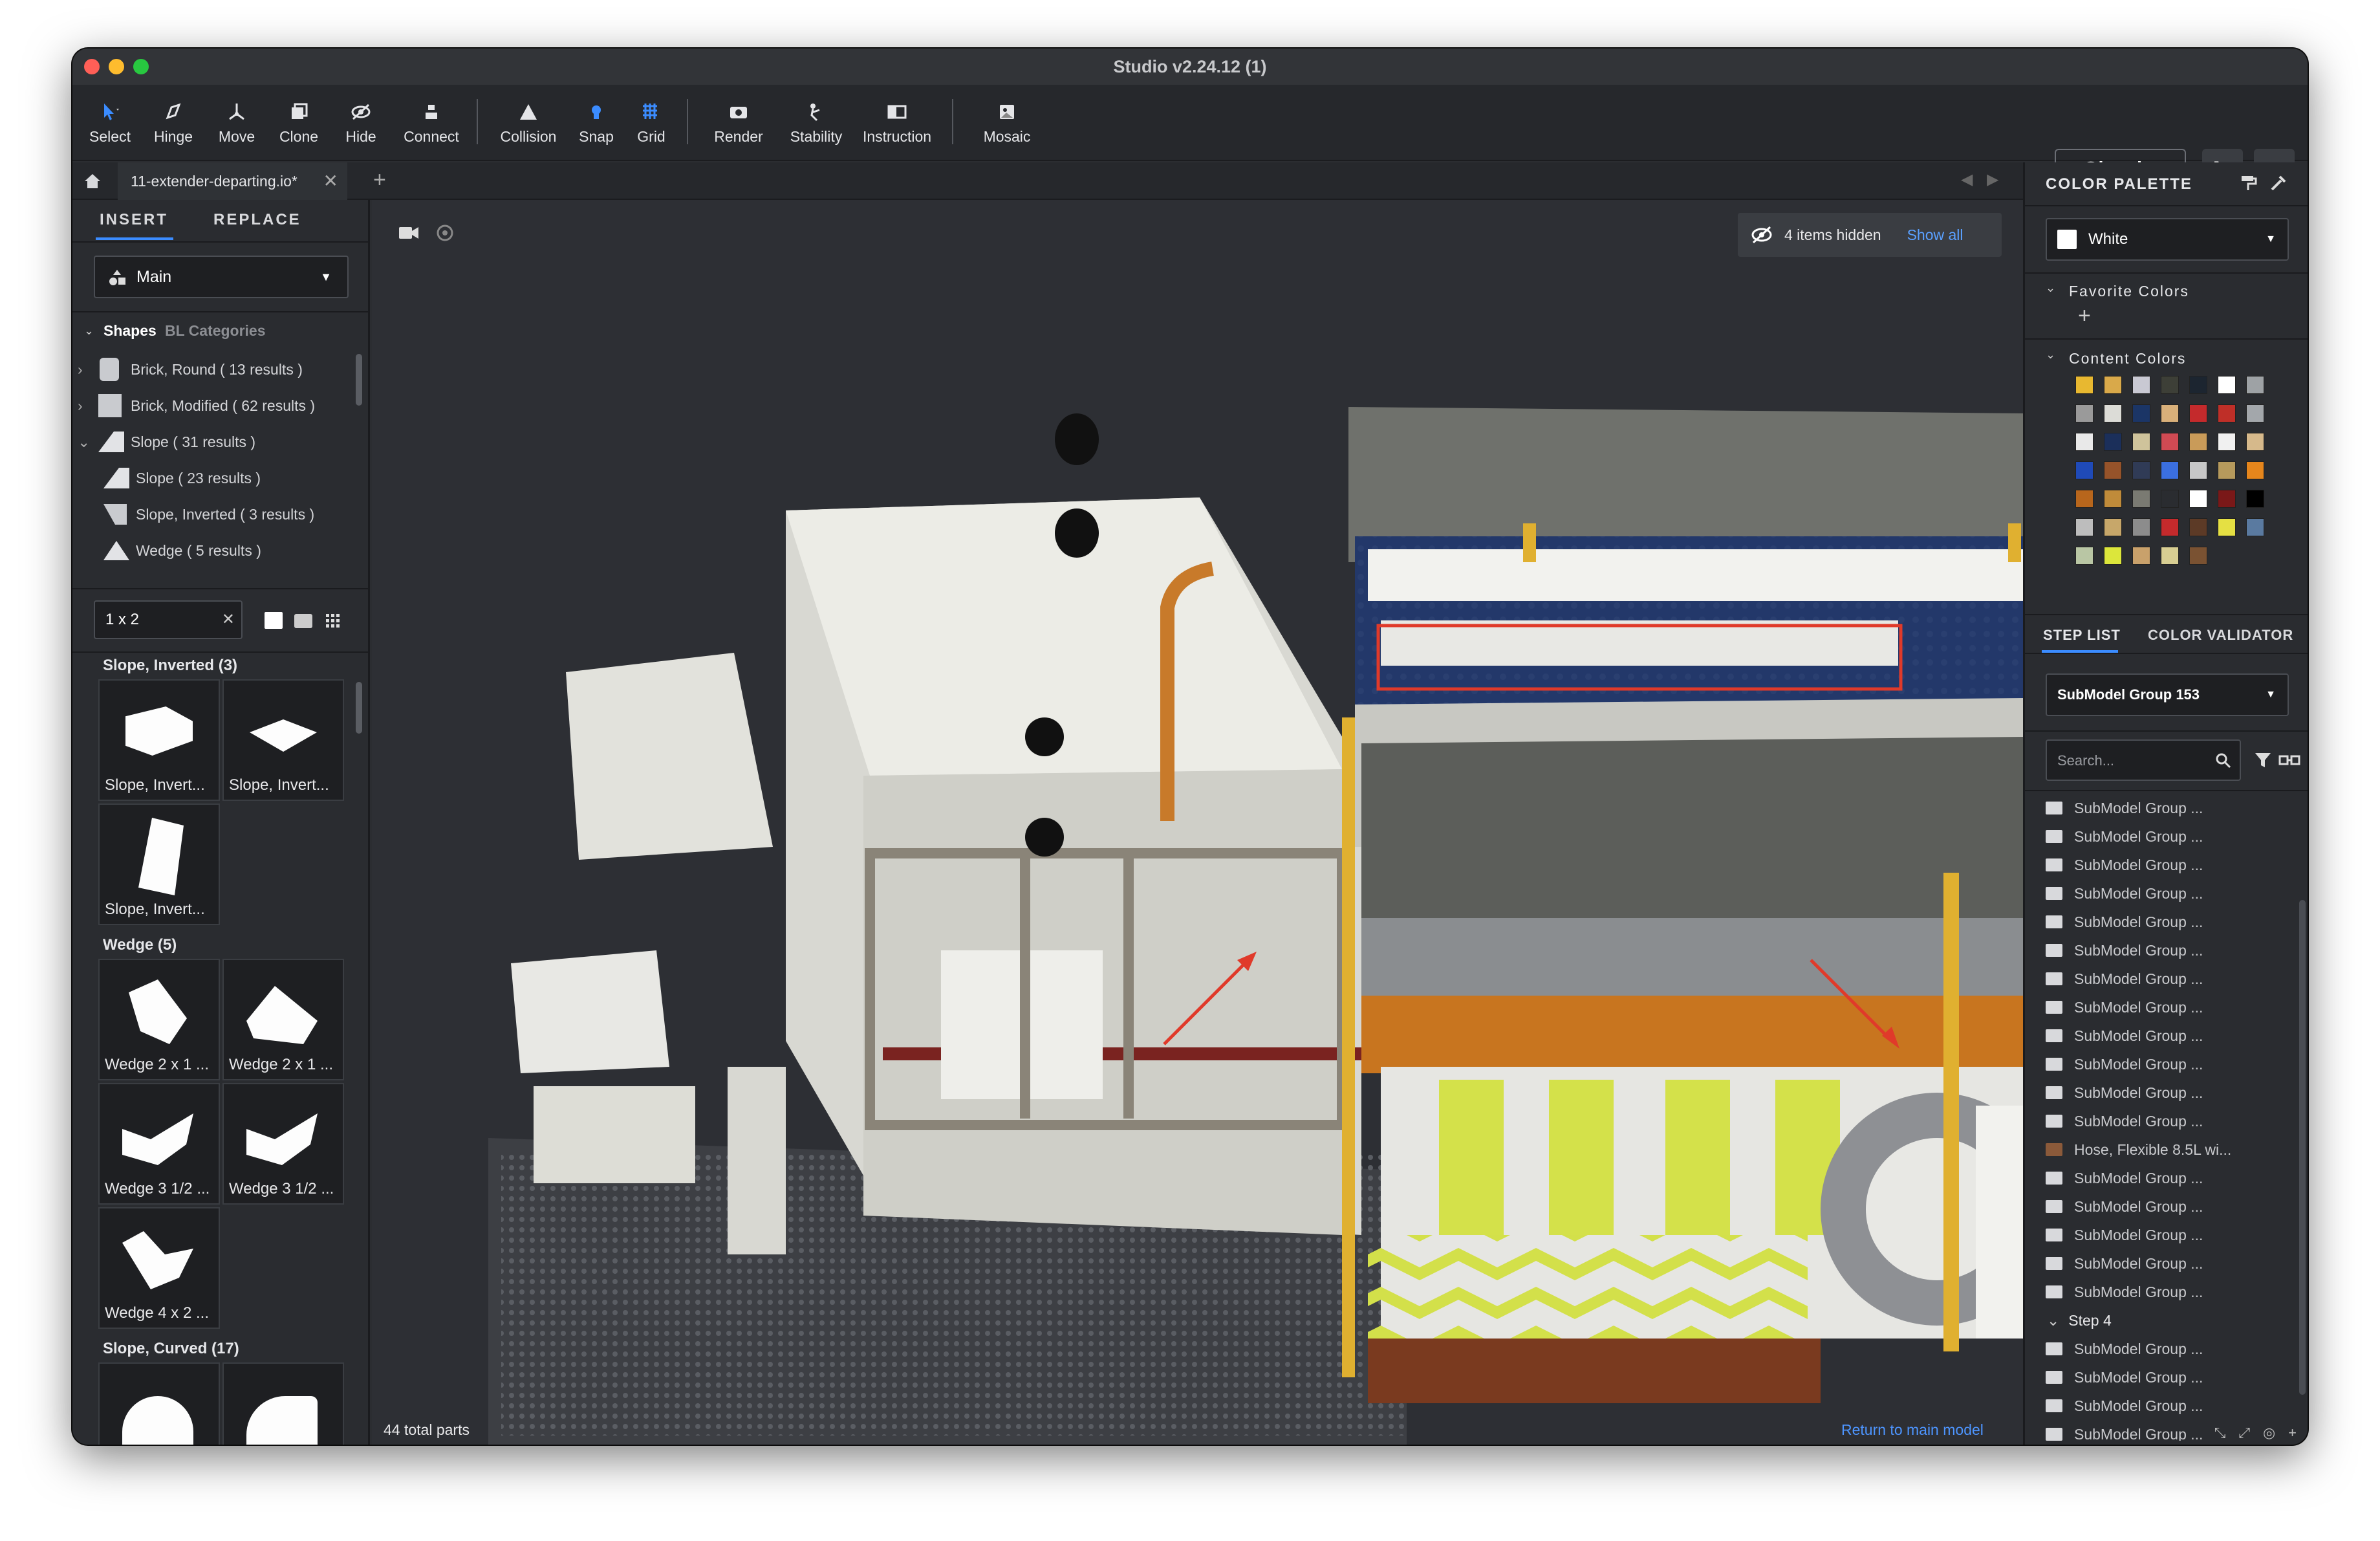 The width and height of the screenshot is (2380, 1541). What do you see at coordinates (359, 708) in the screenshot?
I see `parts-scrollbar` at bounding box center [359, 708].